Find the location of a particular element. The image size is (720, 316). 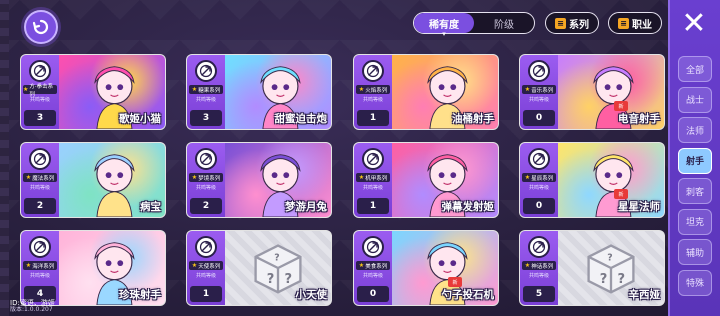

tab-tier-label: 阶级 is located at coordinates (504, 25).